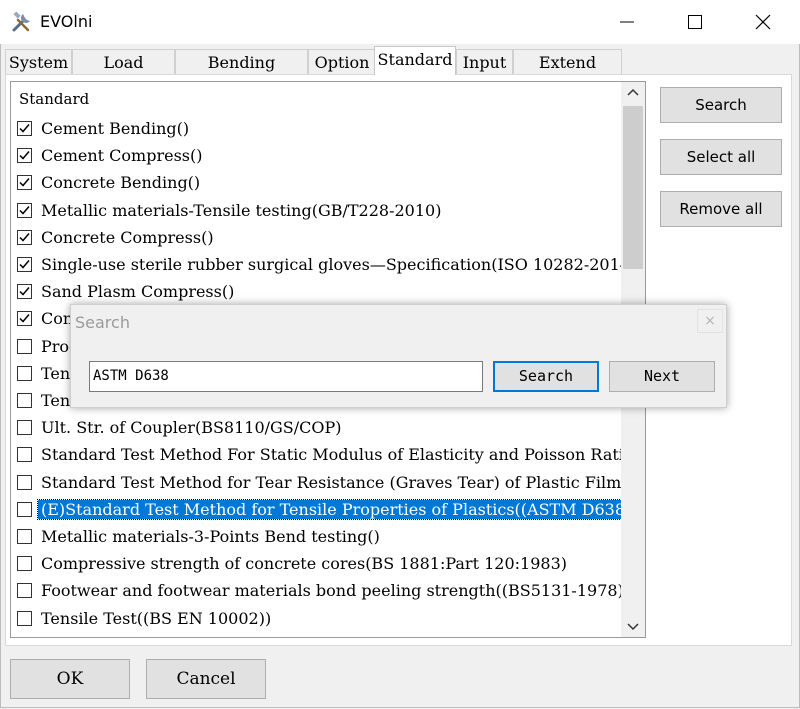  I want to click on search-dialog-title: Search, so click(102, 322).